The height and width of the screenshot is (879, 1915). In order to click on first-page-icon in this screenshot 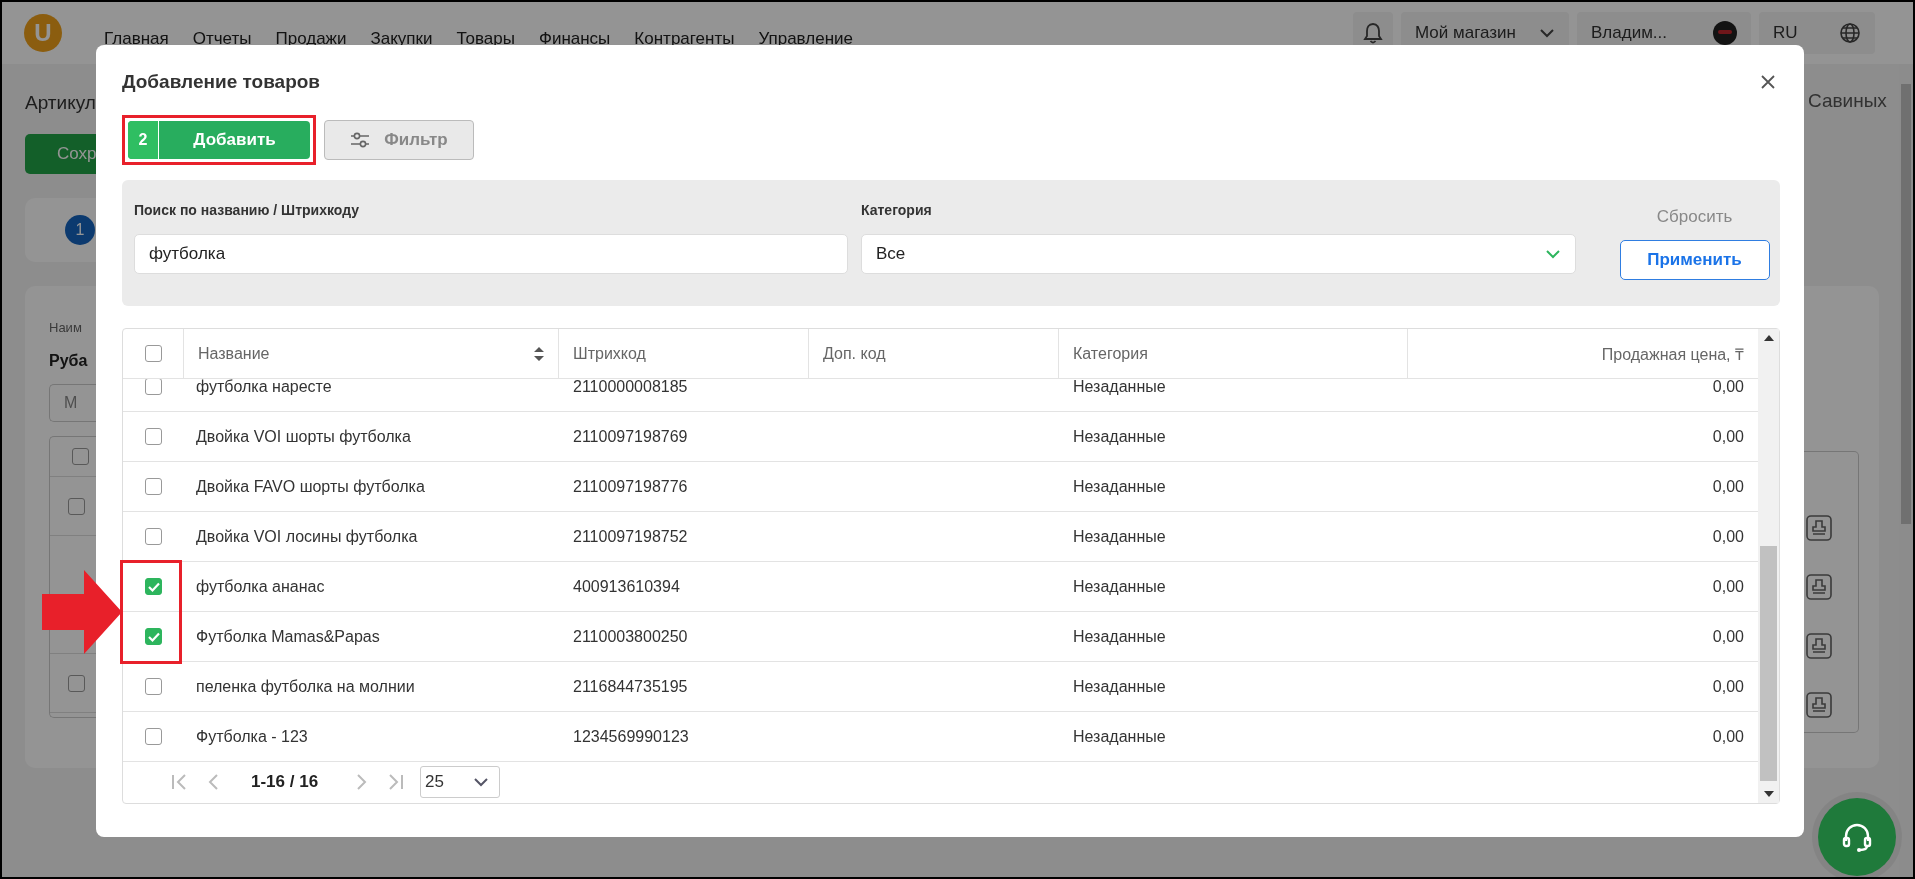, I will do `click(179, 782)`.